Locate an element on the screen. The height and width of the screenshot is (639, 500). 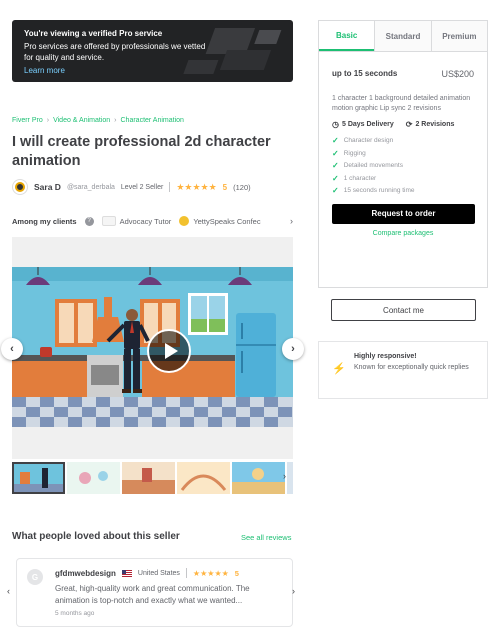
us-flag-icon is located at coordinates (126, 573).